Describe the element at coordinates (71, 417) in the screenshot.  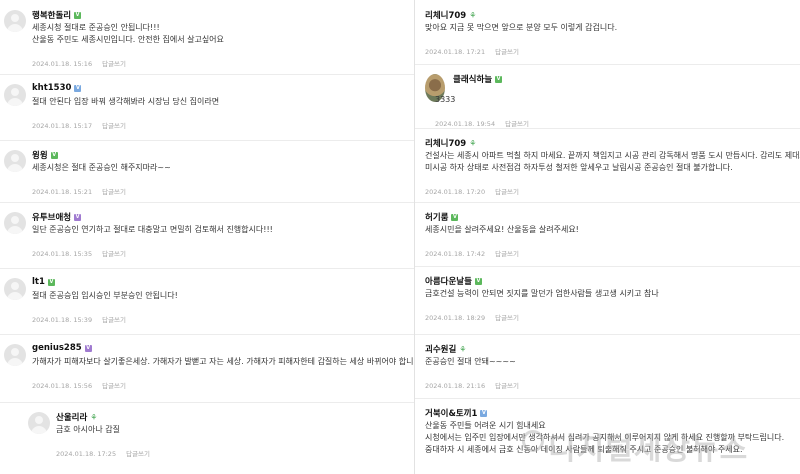
I see `comment-author-name: 산울리라` at that location.